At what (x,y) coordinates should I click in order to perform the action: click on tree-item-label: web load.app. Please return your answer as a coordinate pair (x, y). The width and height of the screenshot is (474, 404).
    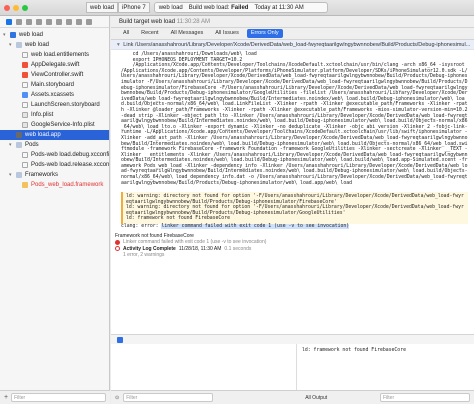
    Looking at the image, I should click on (43, 135).